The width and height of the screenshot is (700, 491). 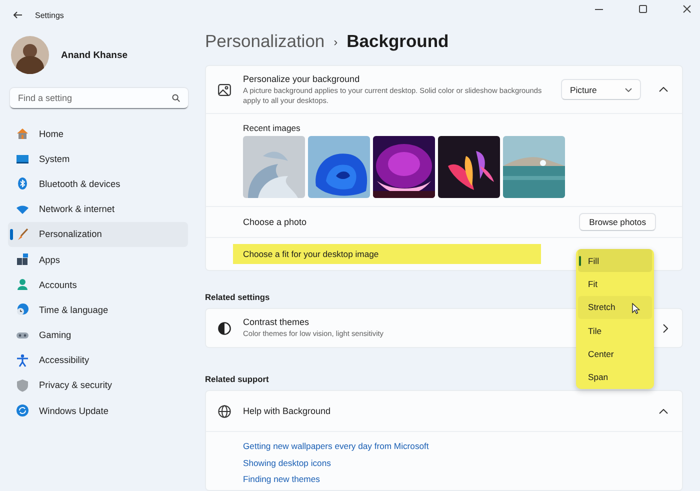 What do you see at coordinates (224, 411) in the screenshot?
I see `globe-icon` at bounding box center [224, 411].